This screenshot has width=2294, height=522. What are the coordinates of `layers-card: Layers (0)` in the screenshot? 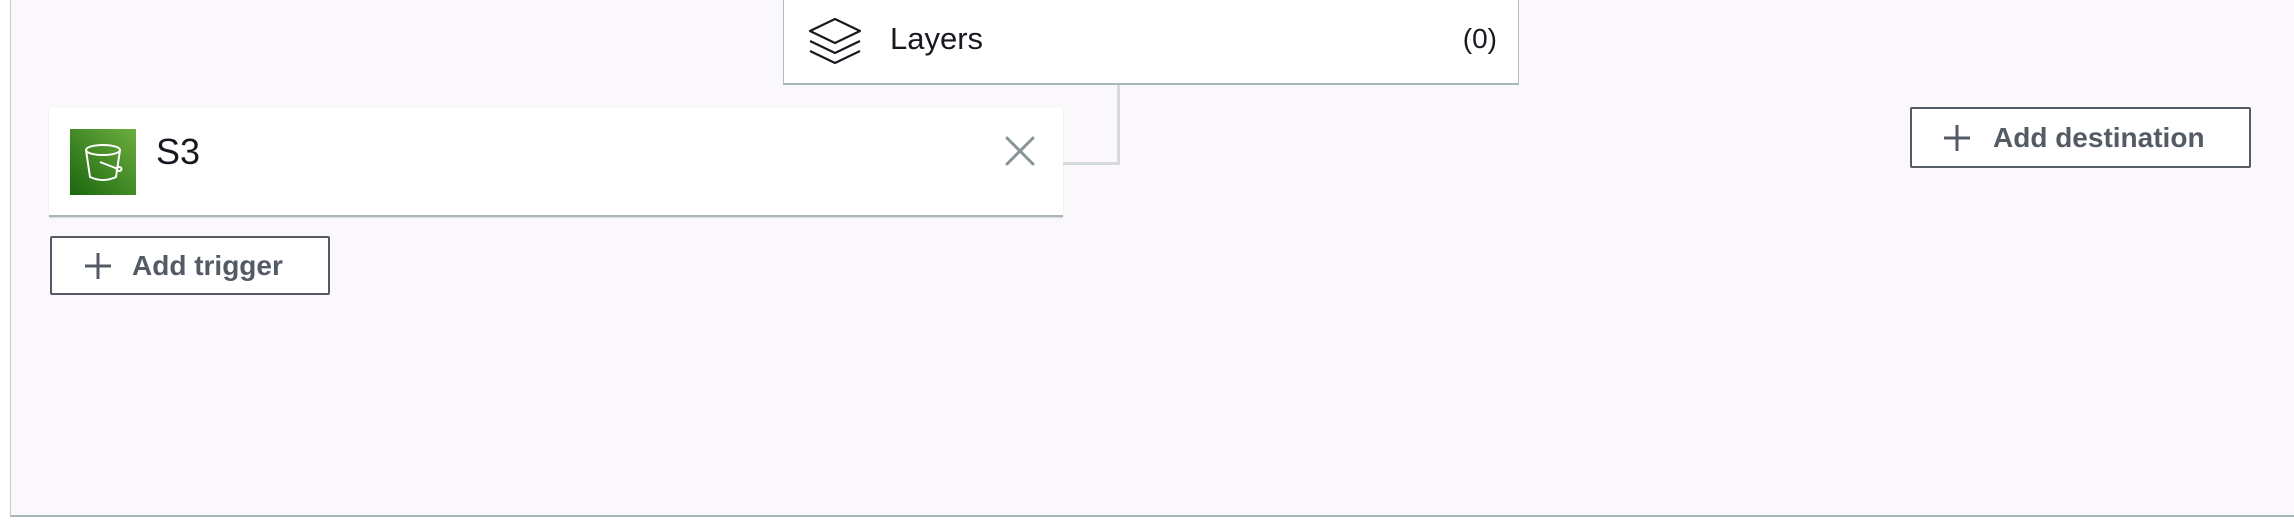 It's located at (1151, 42).